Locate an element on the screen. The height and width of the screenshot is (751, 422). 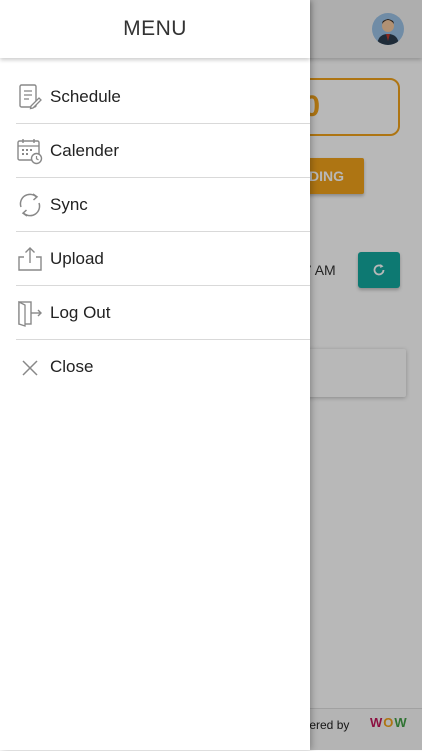
close-icon is located at coordinates (30, 367).